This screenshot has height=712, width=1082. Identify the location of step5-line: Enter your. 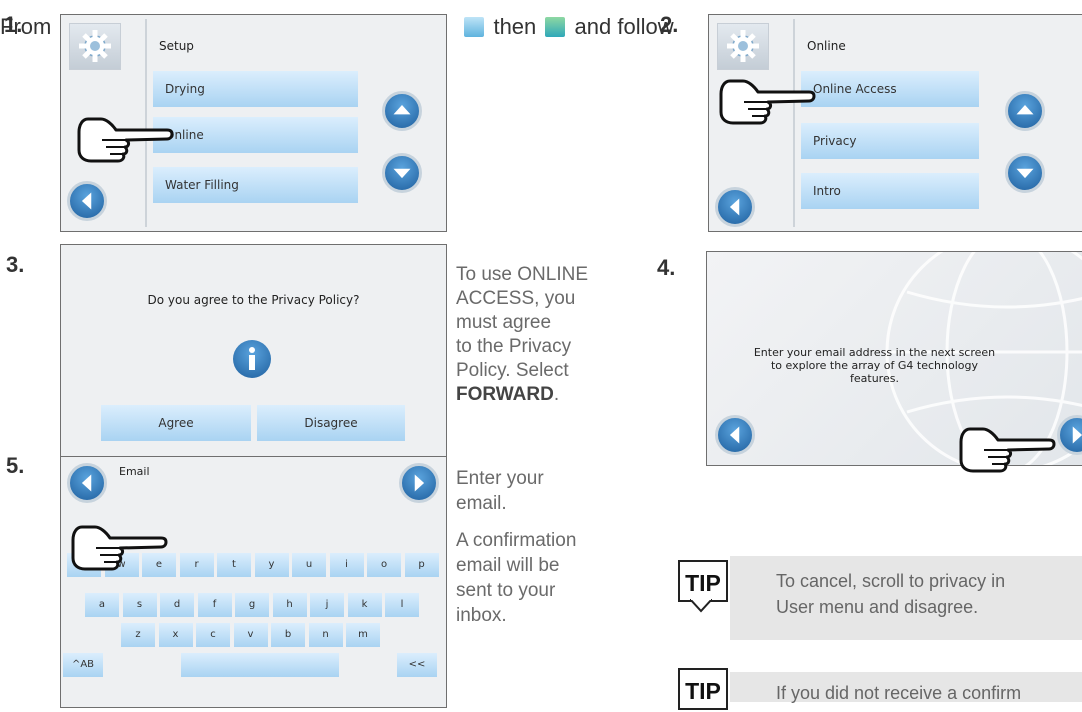
(500, 478).